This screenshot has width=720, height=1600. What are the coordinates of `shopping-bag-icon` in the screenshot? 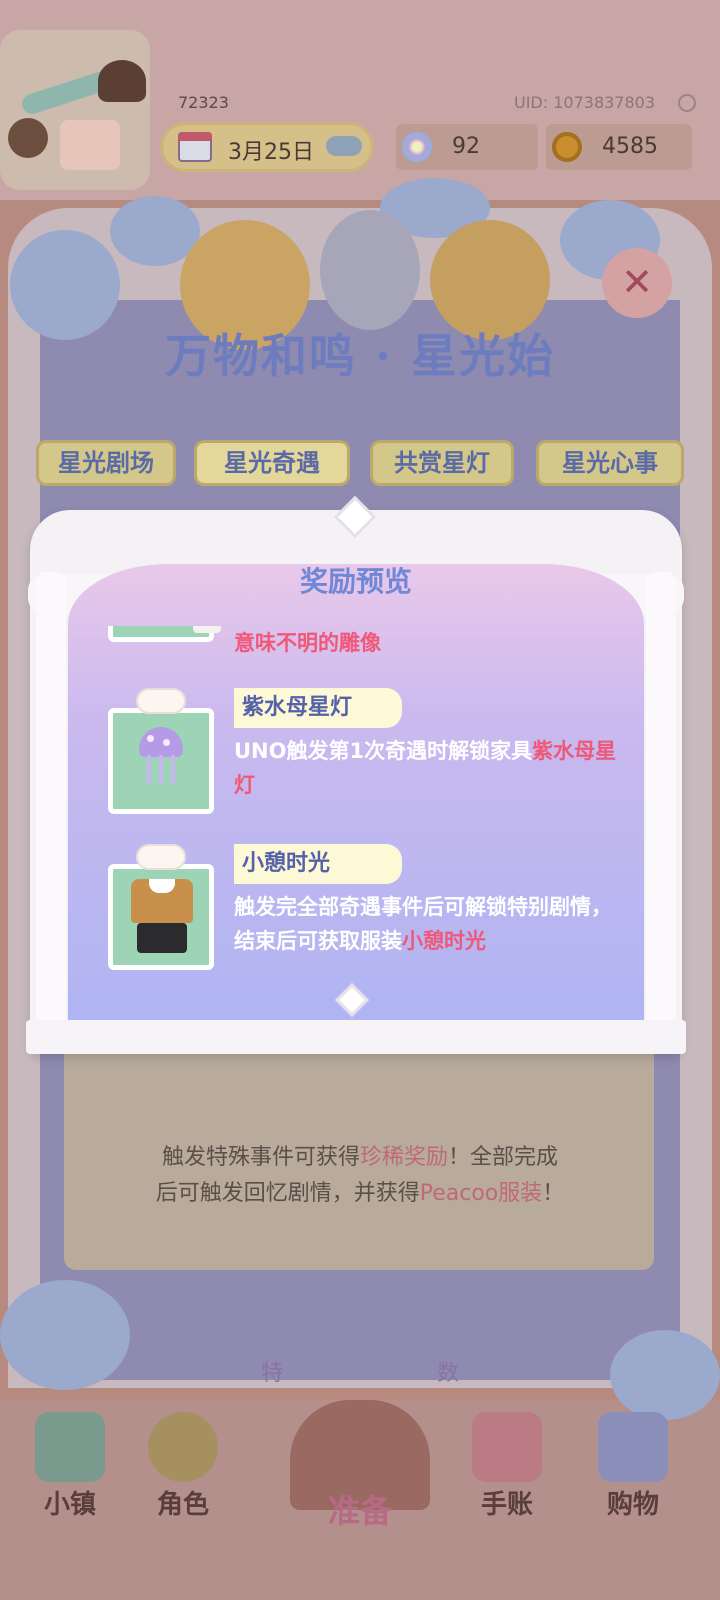 It's located at (633, 1447).